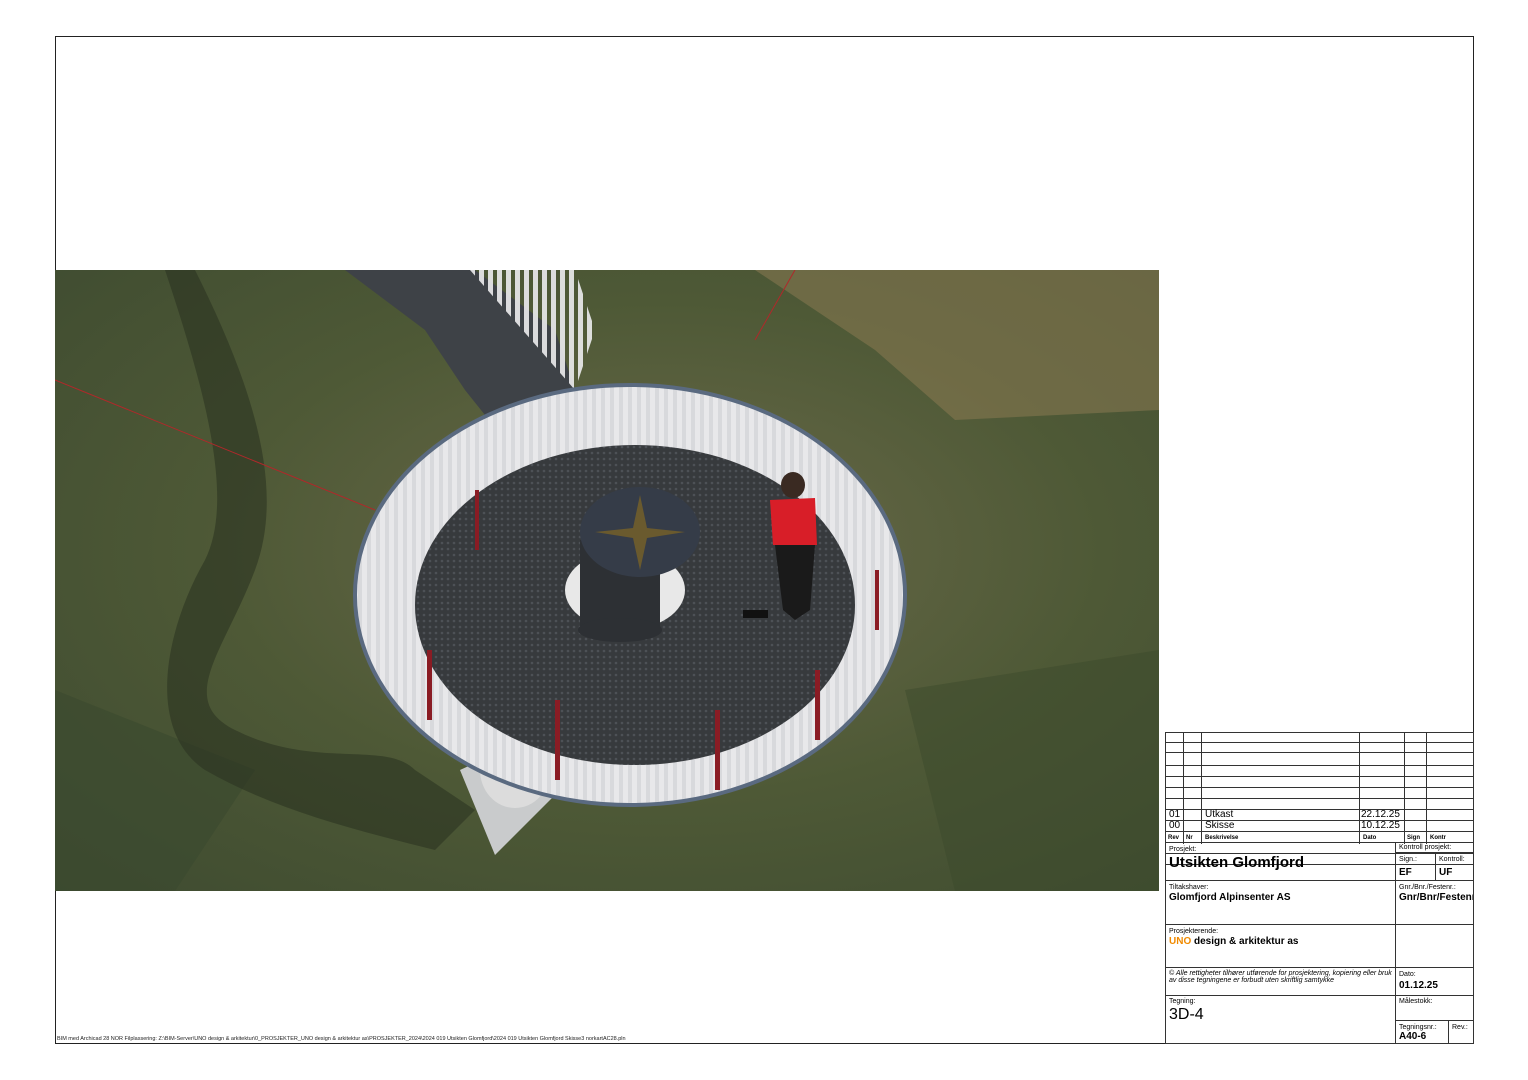 The height and width of the screenshot is (1080, 1528). I want to click on kontroll-label: Kontroll:, so click(1452, 859).